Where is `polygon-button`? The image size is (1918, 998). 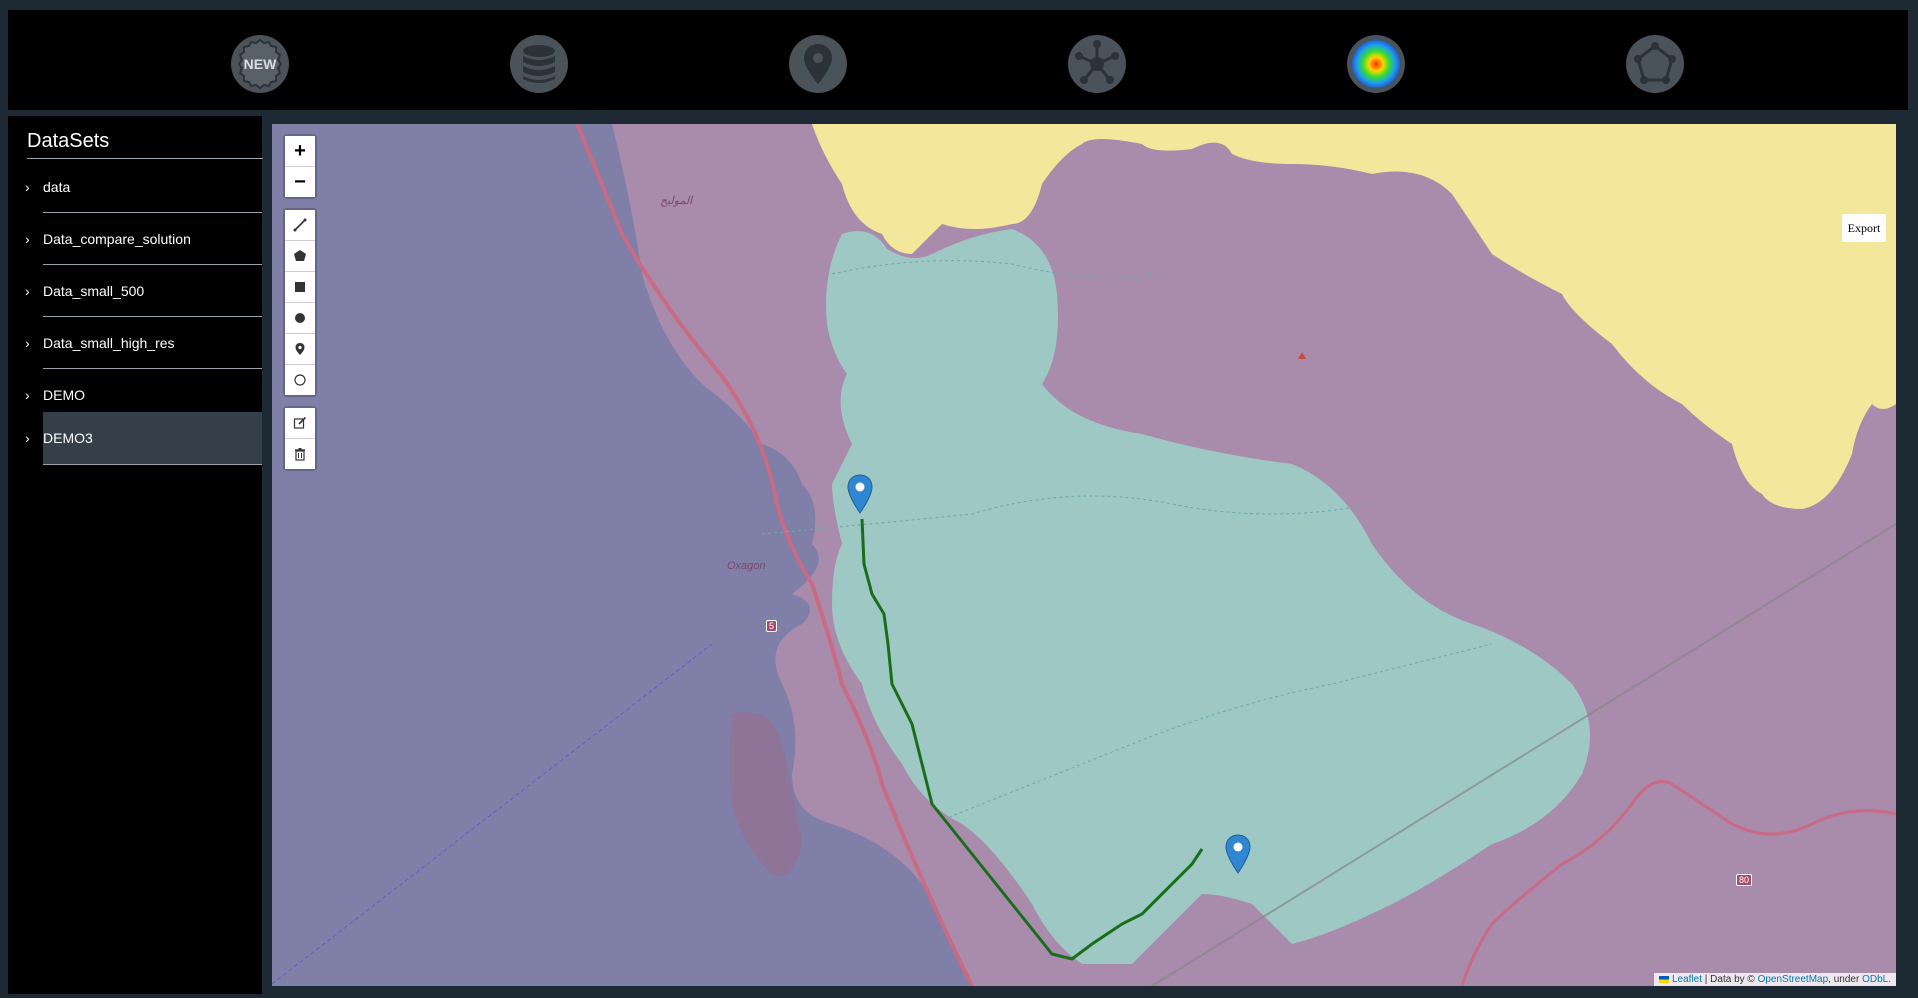
polygon-button is located at coordinates (1655, 64).